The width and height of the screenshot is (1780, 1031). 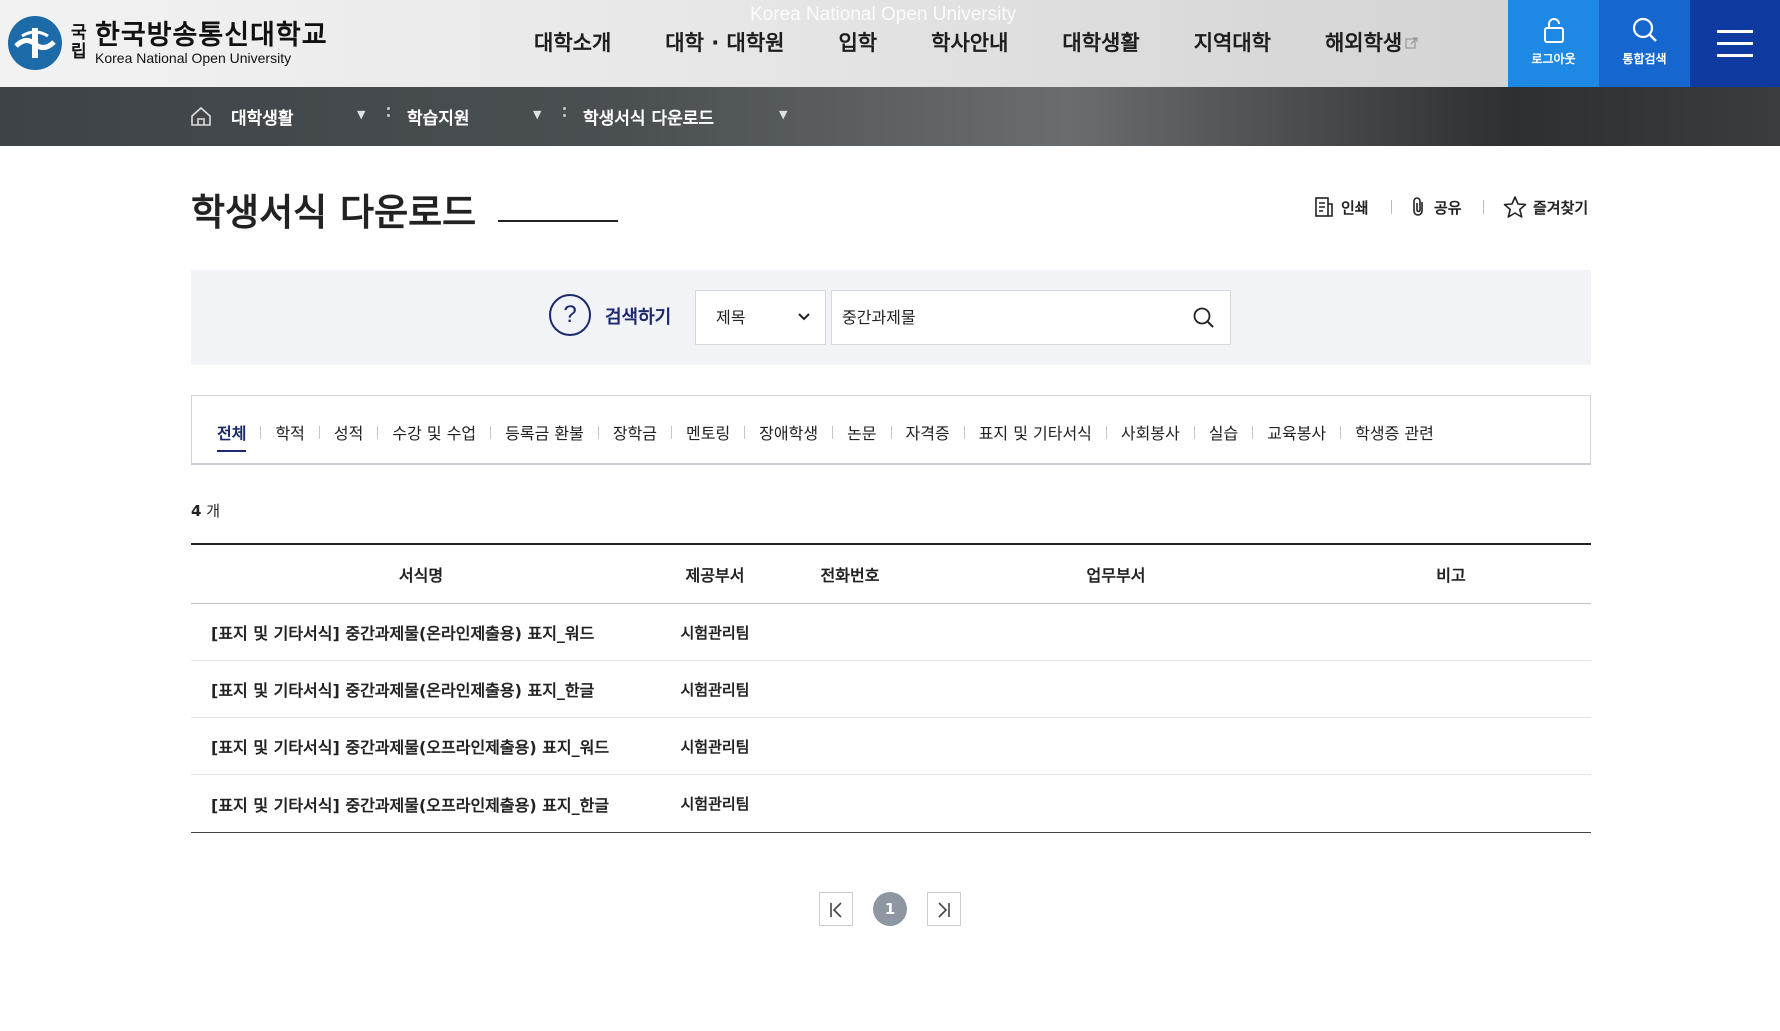 I want to click on last-page-icon, so click(x=944, y=910).